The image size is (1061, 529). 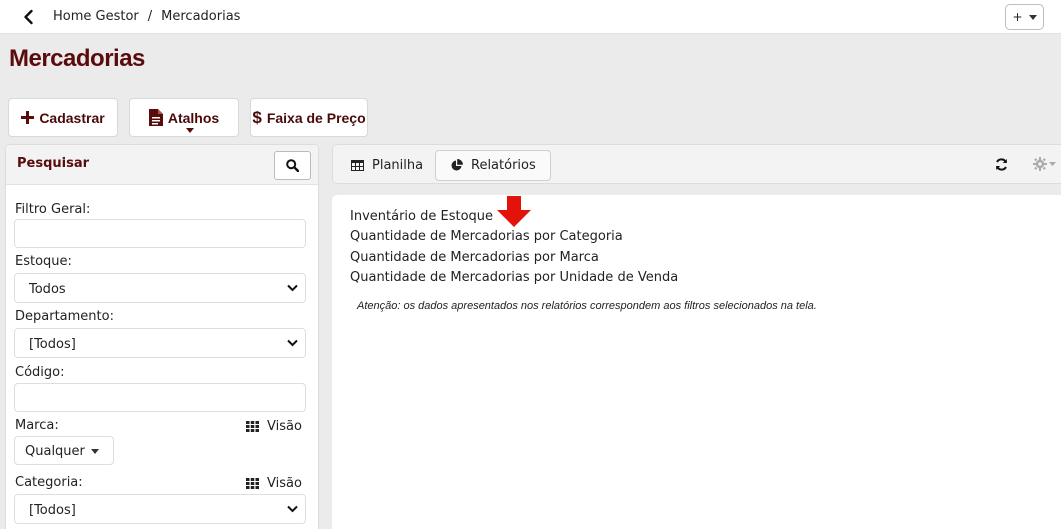 I want to click on dollar-icon: $, so click(x=257, y=117).